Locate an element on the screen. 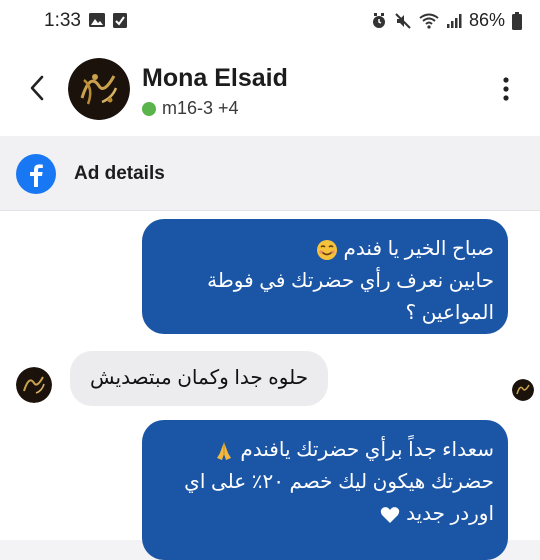  seen-receipt-avatar is located at coordinates (523, 390).